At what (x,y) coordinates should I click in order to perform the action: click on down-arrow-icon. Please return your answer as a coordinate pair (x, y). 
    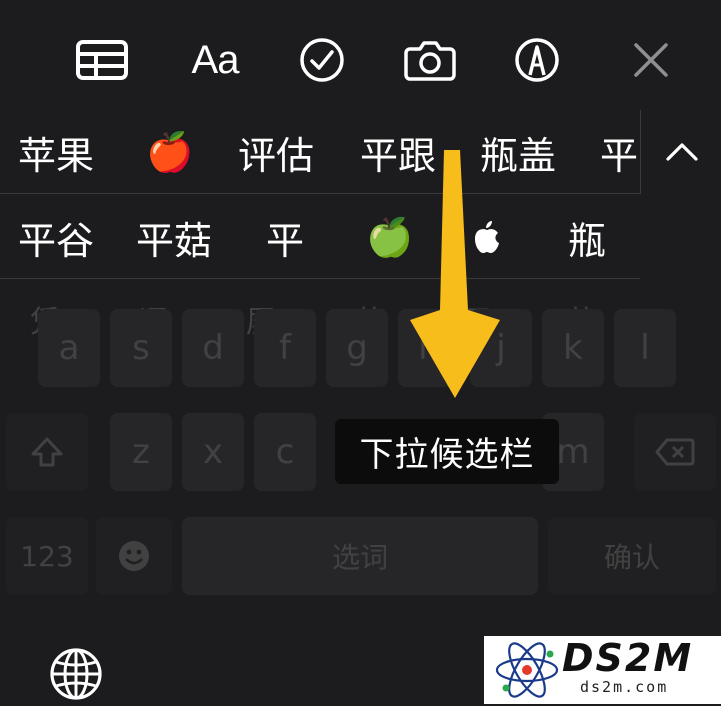
    Looking at the image, I should click on (455, 274).